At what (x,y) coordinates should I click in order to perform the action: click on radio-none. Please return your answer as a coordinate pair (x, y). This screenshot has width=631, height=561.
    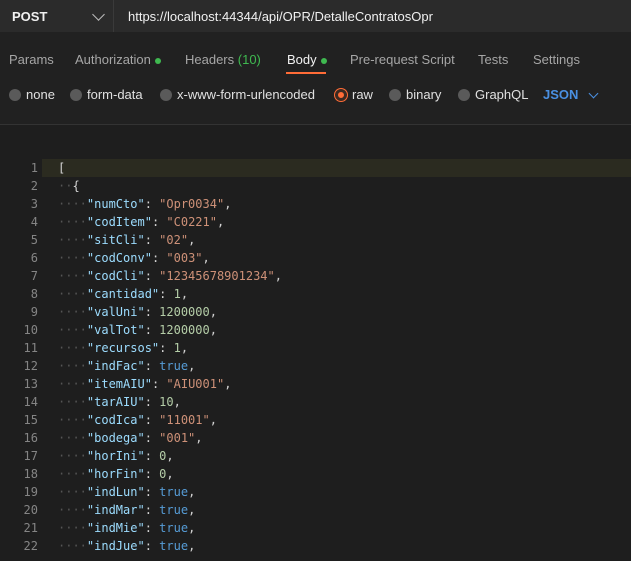
    Looking at the image, I should click on (15, 95).